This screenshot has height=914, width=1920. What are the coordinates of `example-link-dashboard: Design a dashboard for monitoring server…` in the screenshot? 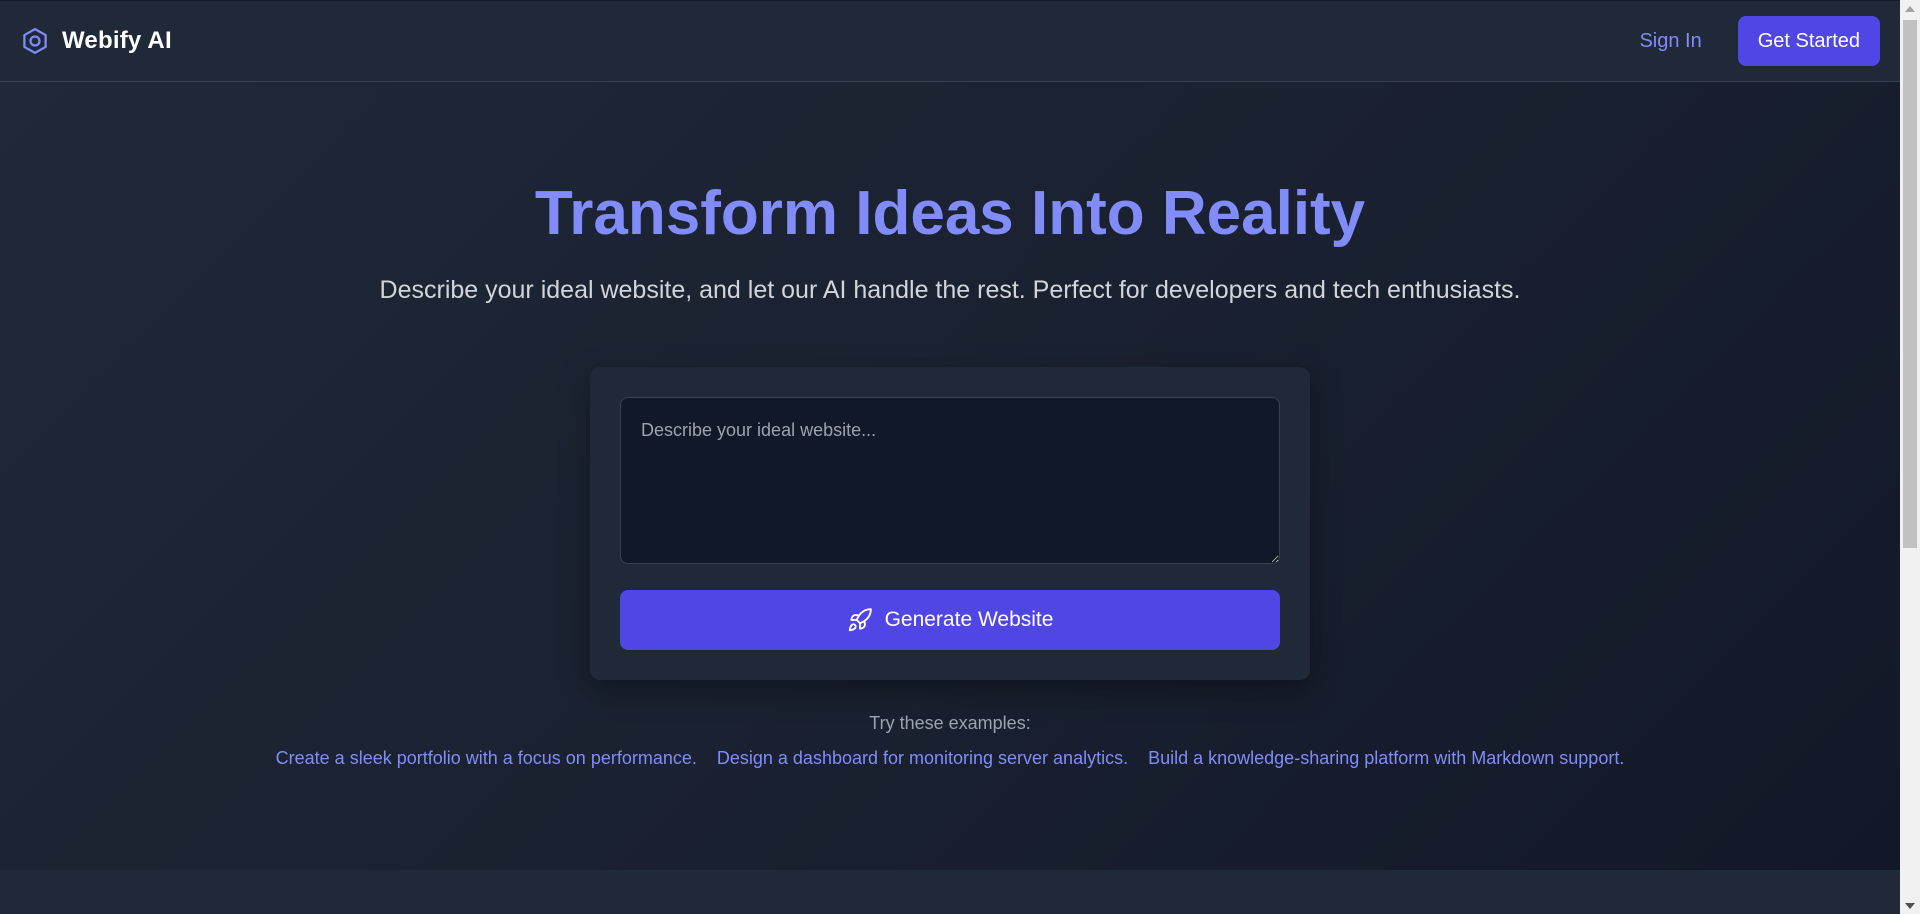 It's located at (922, 758).